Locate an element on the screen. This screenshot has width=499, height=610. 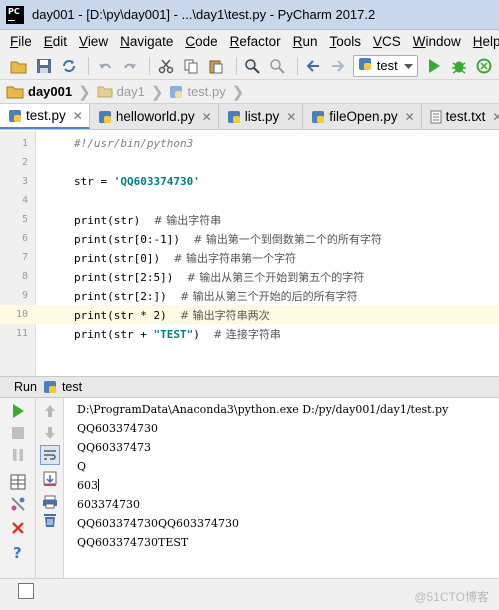
pause-icon is located at coordinates (18, 455).